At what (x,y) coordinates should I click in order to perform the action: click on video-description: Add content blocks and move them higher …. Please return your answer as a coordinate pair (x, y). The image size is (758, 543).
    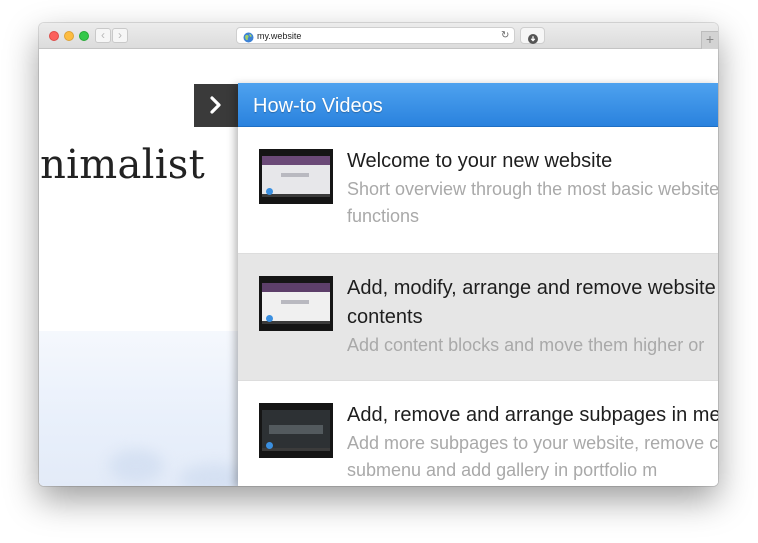
    Looking at the image, I should click on (526, 345).